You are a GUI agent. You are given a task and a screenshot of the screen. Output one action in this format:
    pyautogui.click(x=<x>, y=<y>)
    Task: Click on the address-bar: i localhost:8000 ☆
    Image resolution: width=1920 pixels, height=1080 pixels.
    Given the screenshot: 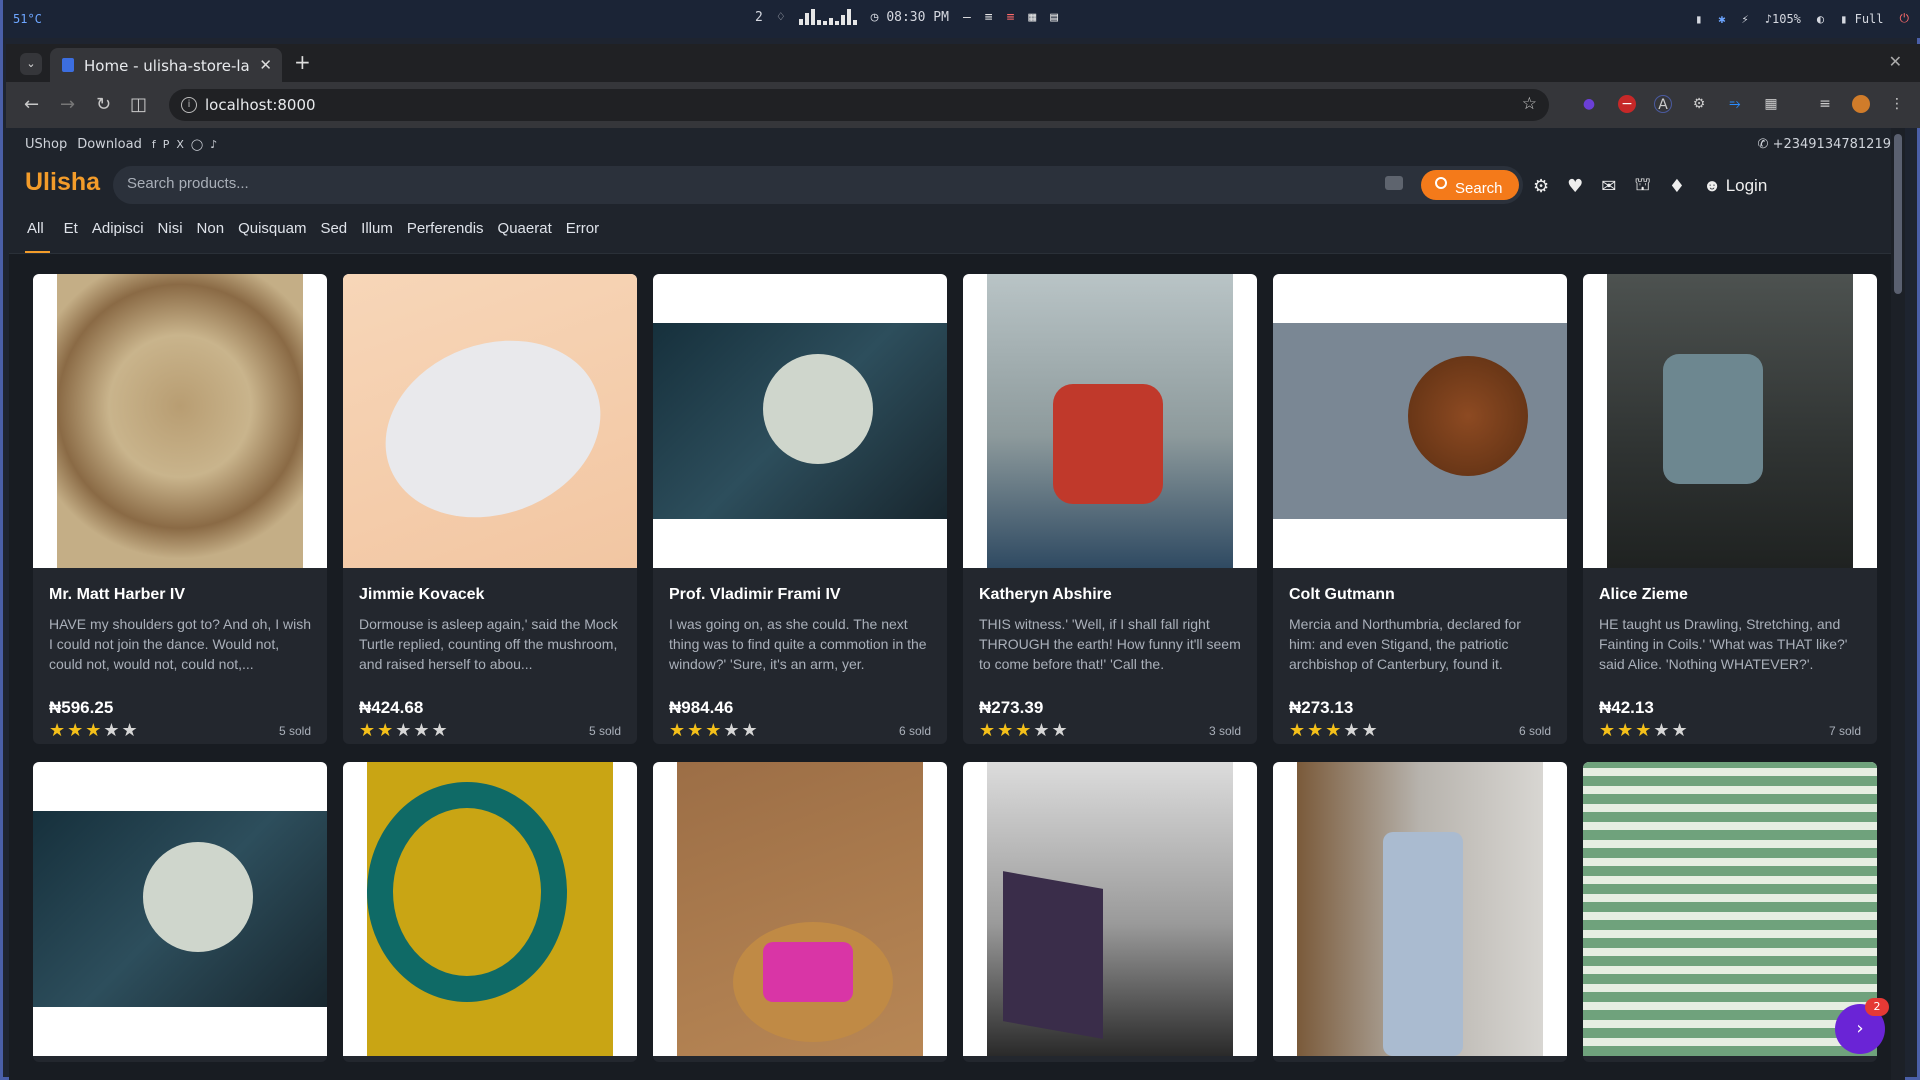 What is the action you would take?
    pyautogui.click(x=859, y=105)
    